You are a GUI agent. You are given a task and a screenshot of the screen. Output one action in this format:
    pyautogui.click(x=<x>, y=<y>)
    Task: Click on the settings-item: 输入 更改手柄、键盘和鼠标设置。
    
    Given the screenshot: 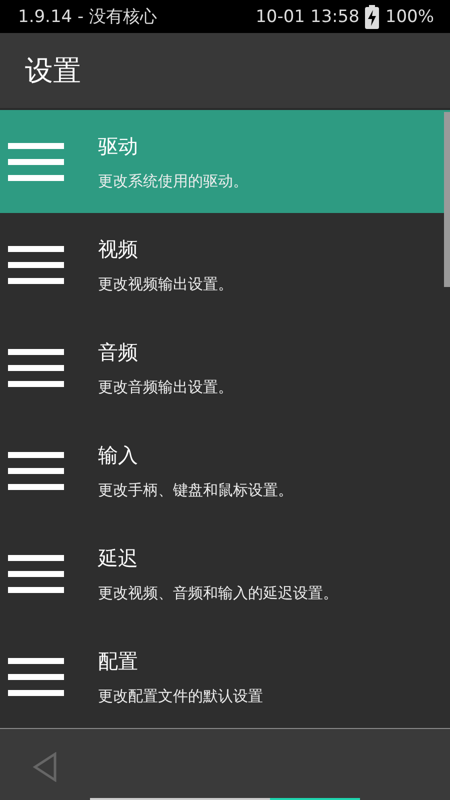 What is the action you would take?
    pyautogui.click(x=225, y=470)
    